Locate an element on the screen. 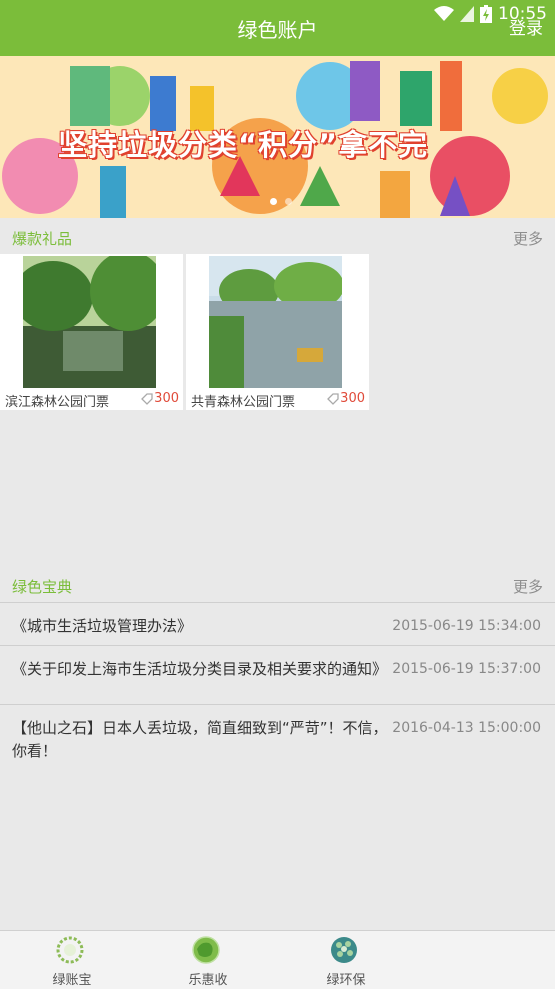 Image resolution: width=555 pixels, height=989 pixels. gift-card: 共青森林公园门票 300 is located at coordinates (277, 332).